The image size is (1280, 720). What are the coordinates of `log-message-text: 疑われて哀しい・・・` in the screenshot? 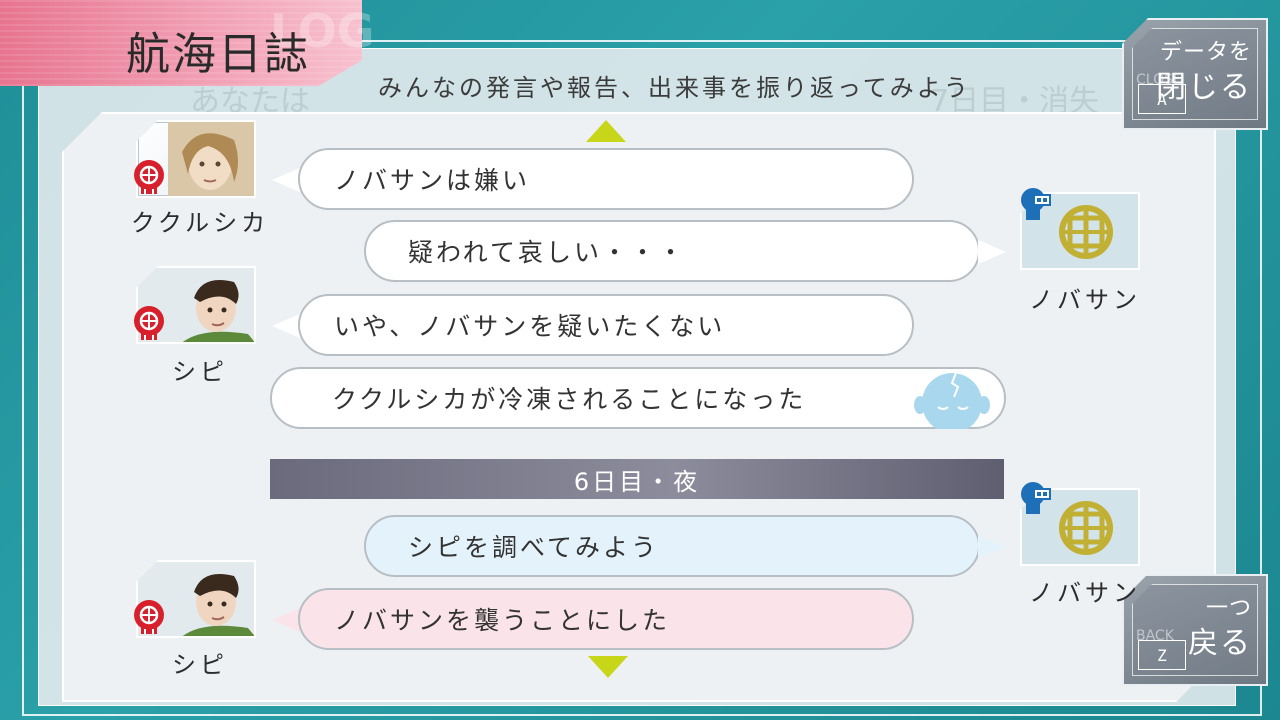 It's located at (547, 252).